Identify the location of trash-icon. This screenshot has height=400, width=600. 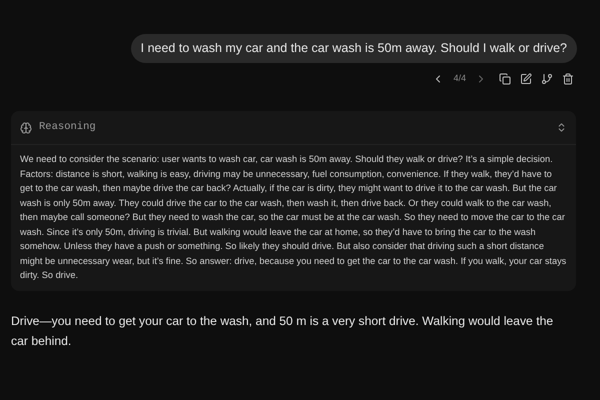
(568, 78).